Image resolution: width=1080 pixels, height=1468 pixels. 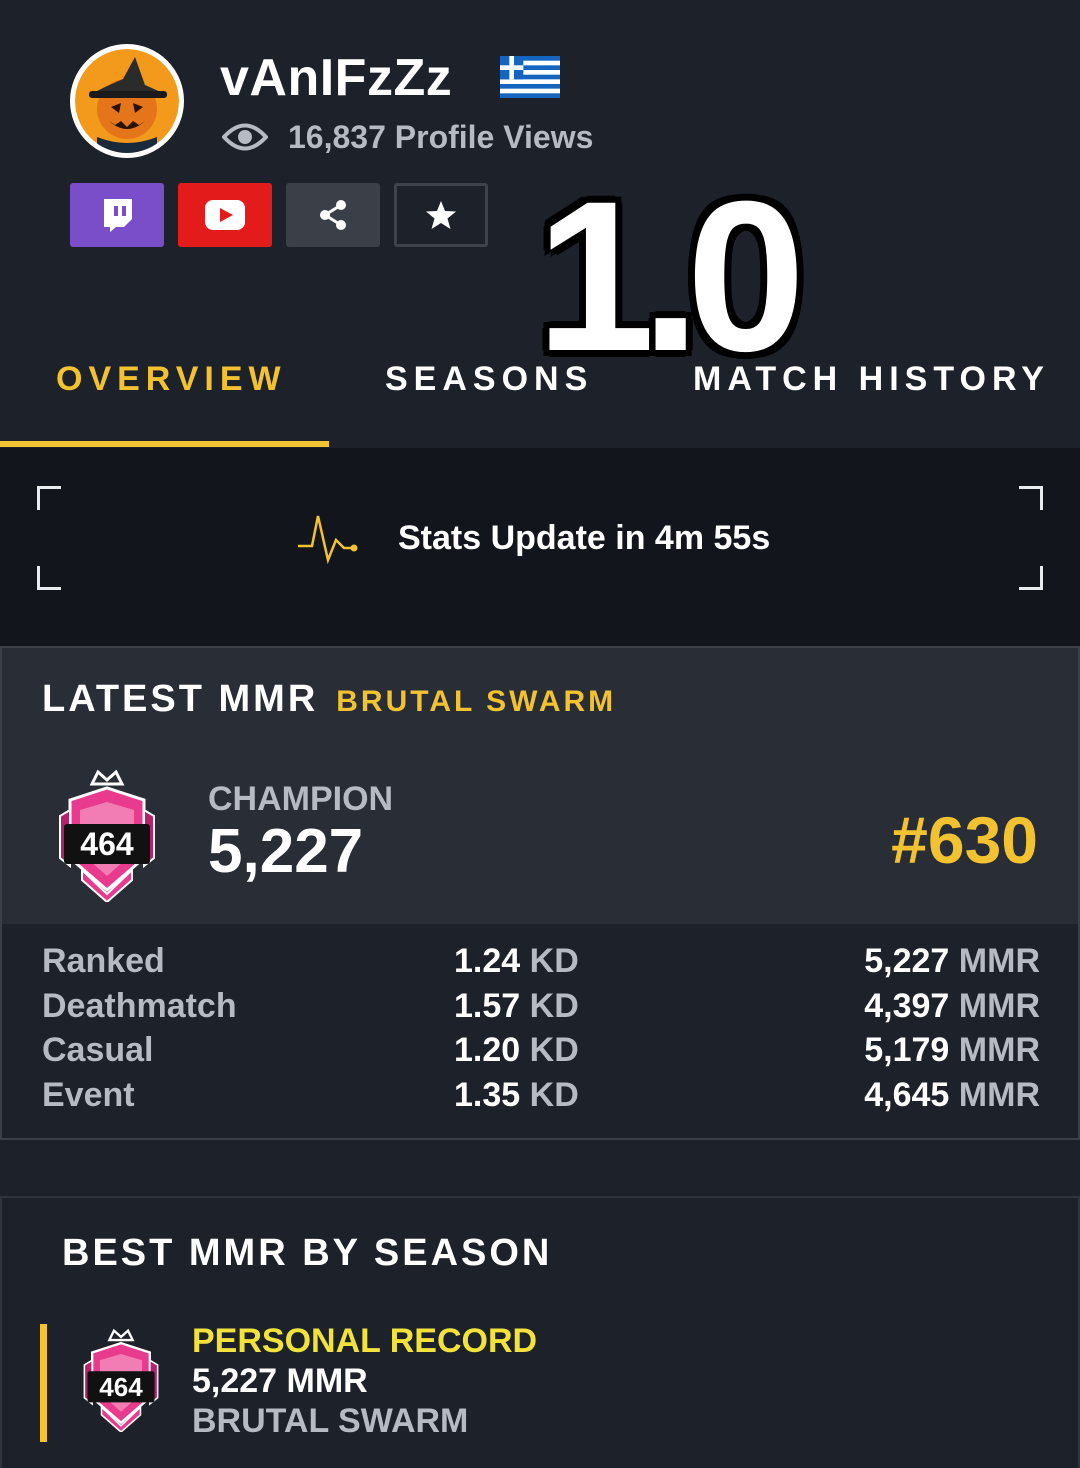 I want to click on youtube-button, so click(x=225, y=215).